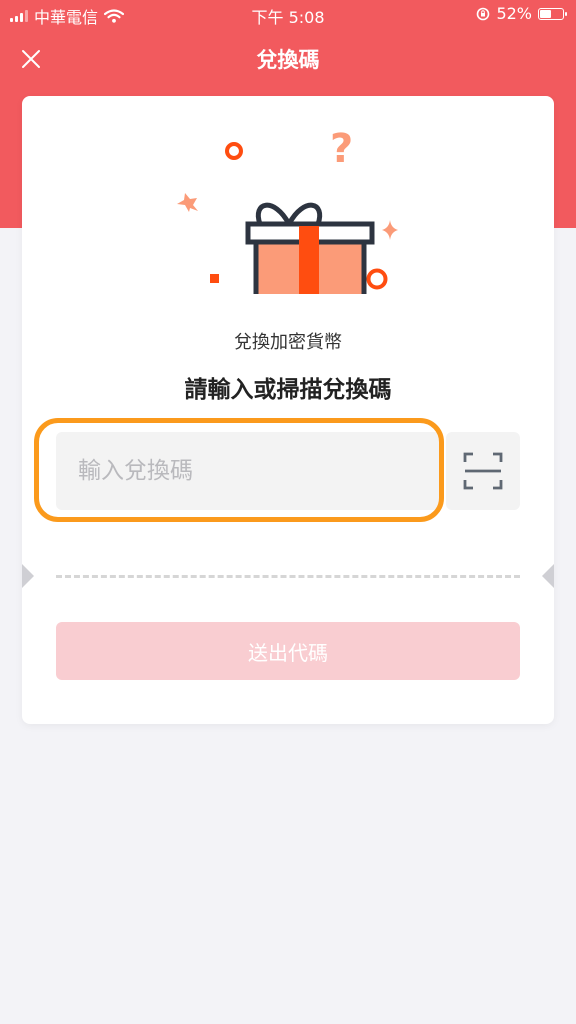 The width and height of the screenshot is (576, 1024). What do you see at coordinates (545, 13) in the screenshot?
I see `battery-fill` at bounding box center [545, 13].